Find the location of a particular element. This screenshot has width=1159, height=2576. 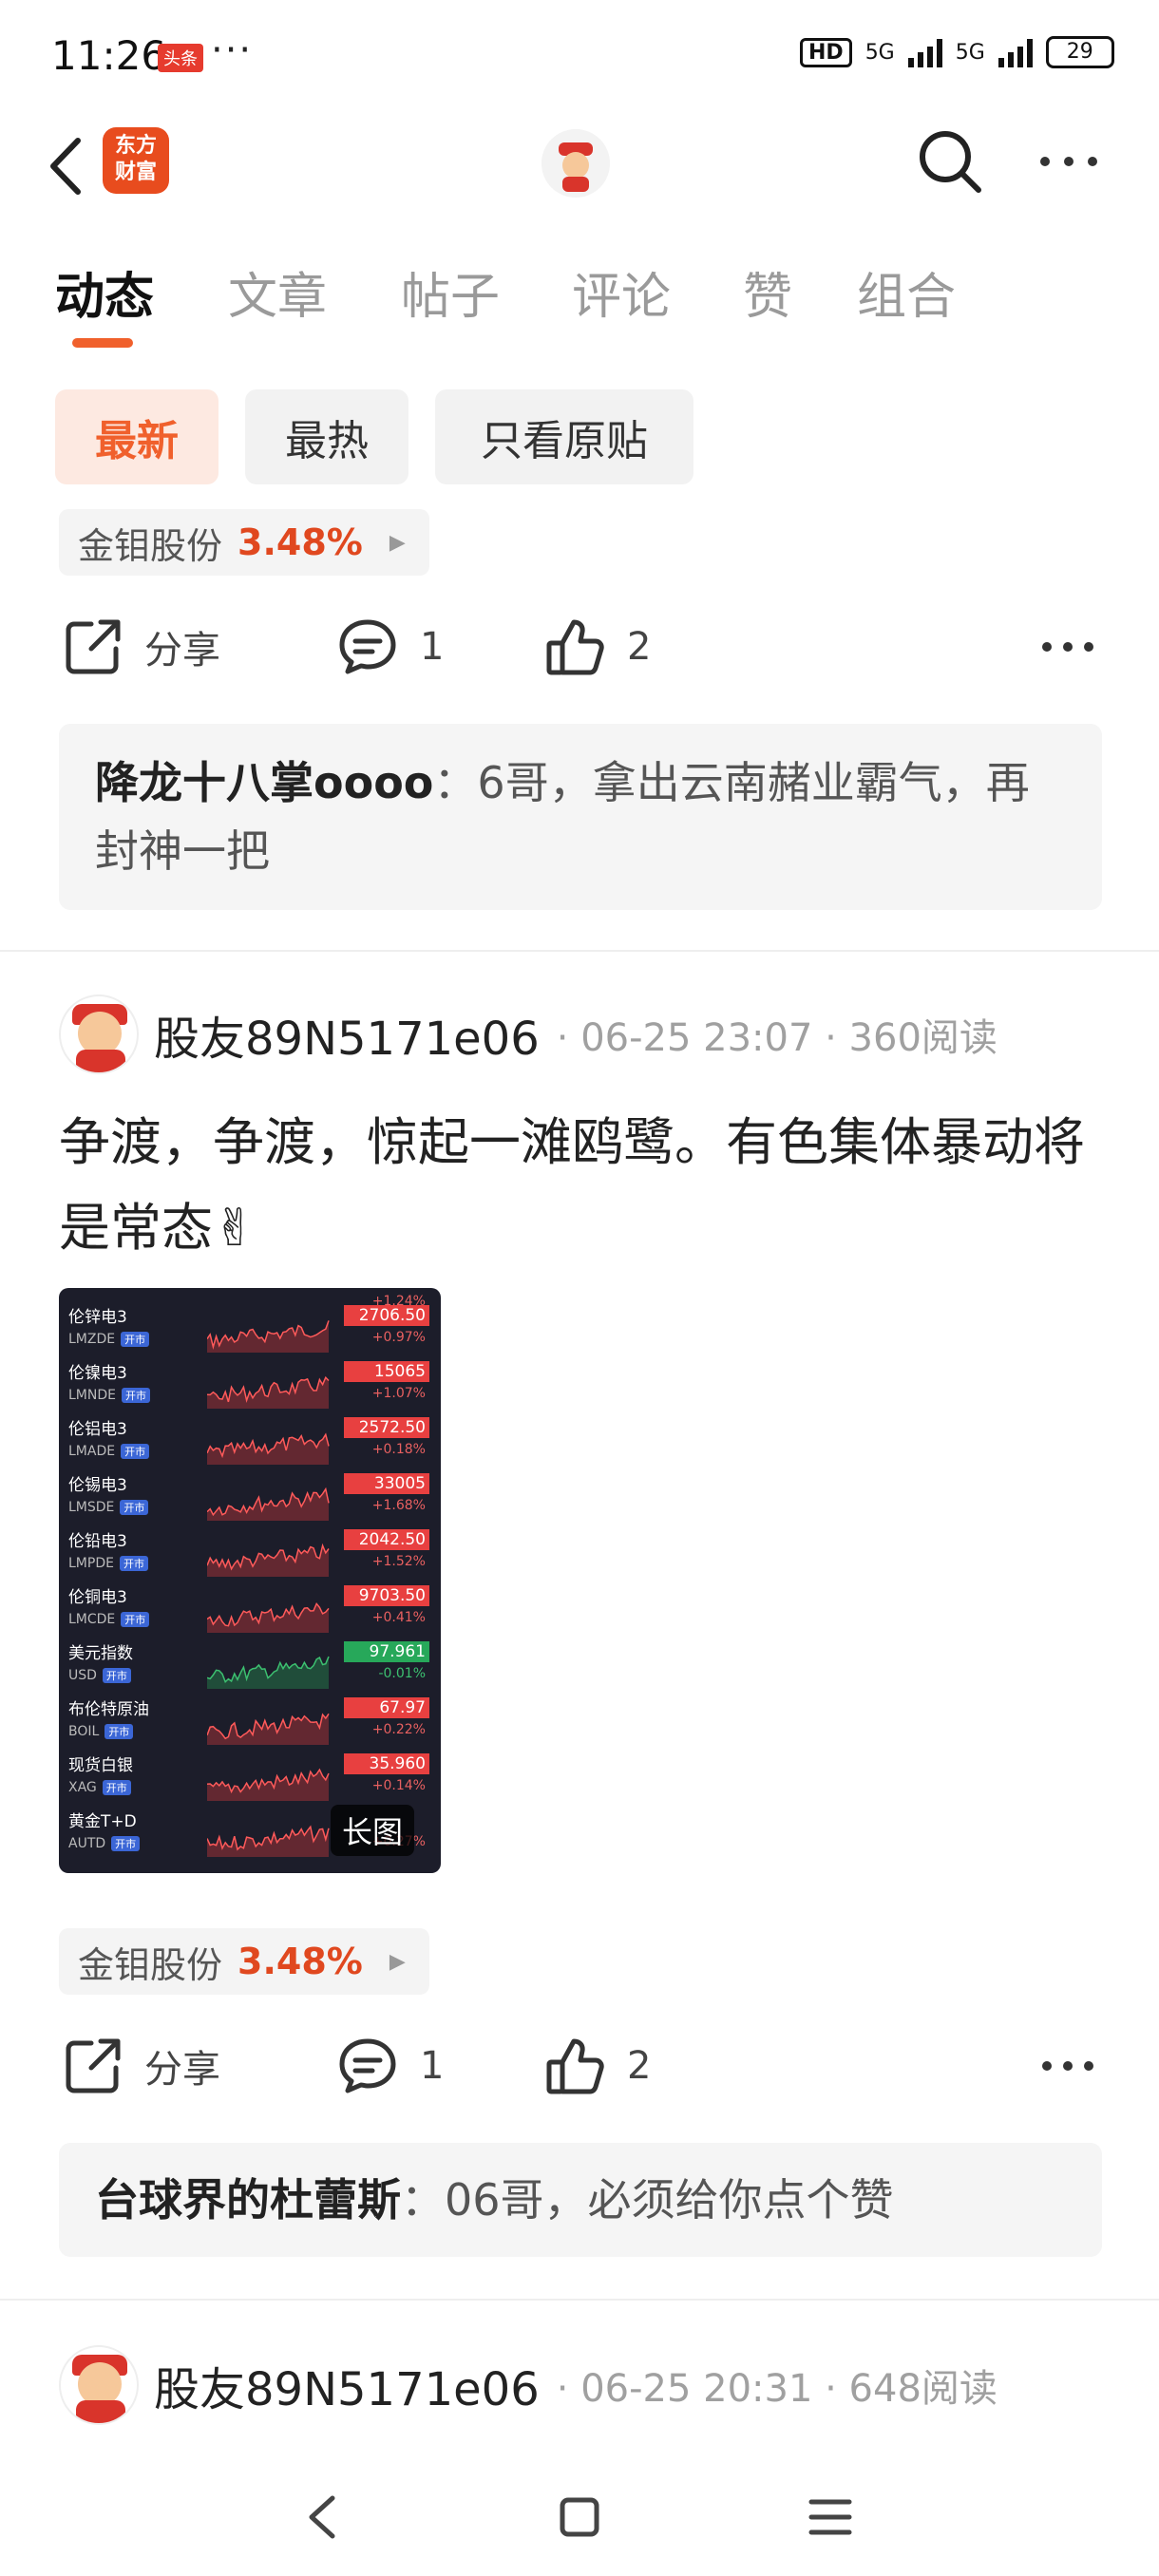

nav-menu-button is located at coordinates (830, 2517).